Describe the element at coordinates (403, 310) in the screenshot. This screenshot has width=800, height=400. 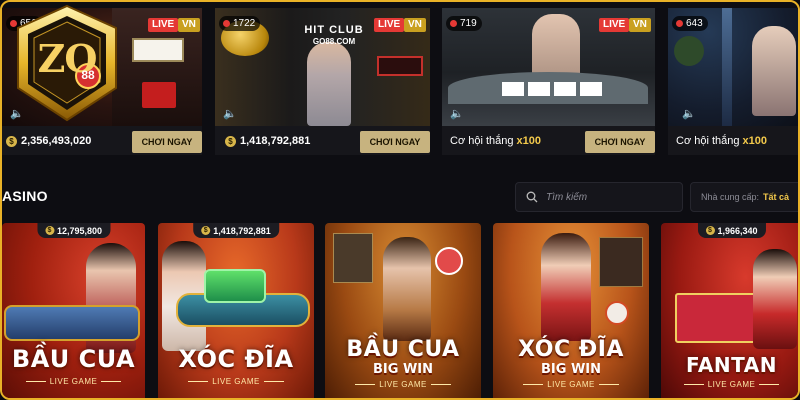
I see `game-card-bau-cua-2: BẦU CUA BIG WIN LIVE GAME` at that location.